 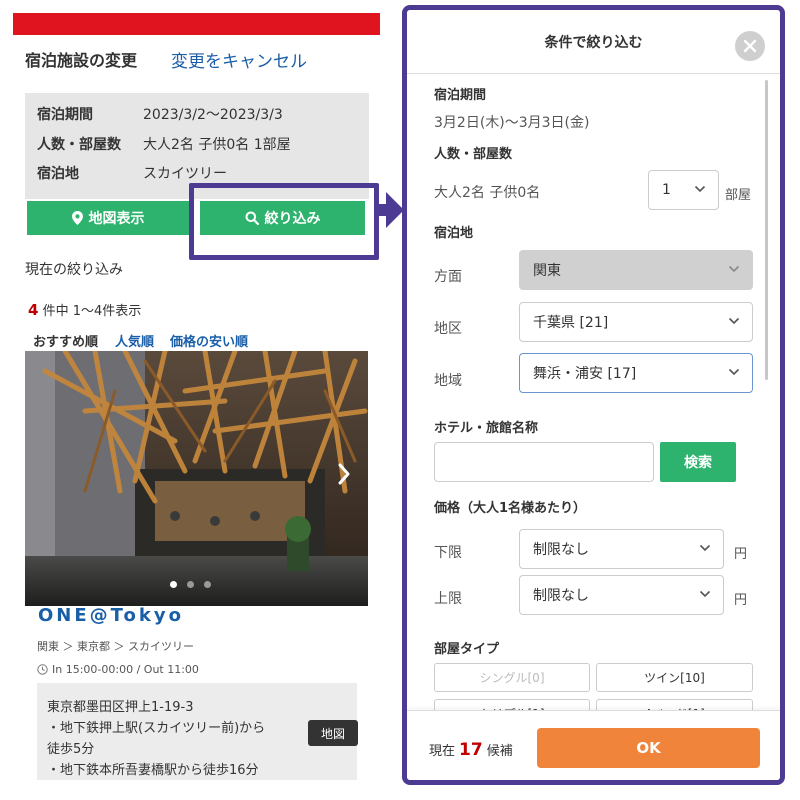 What do you see at coordinates (448, 277) in the screenshot?
I see `area-label: 方面` at bounding box center [448, 277].